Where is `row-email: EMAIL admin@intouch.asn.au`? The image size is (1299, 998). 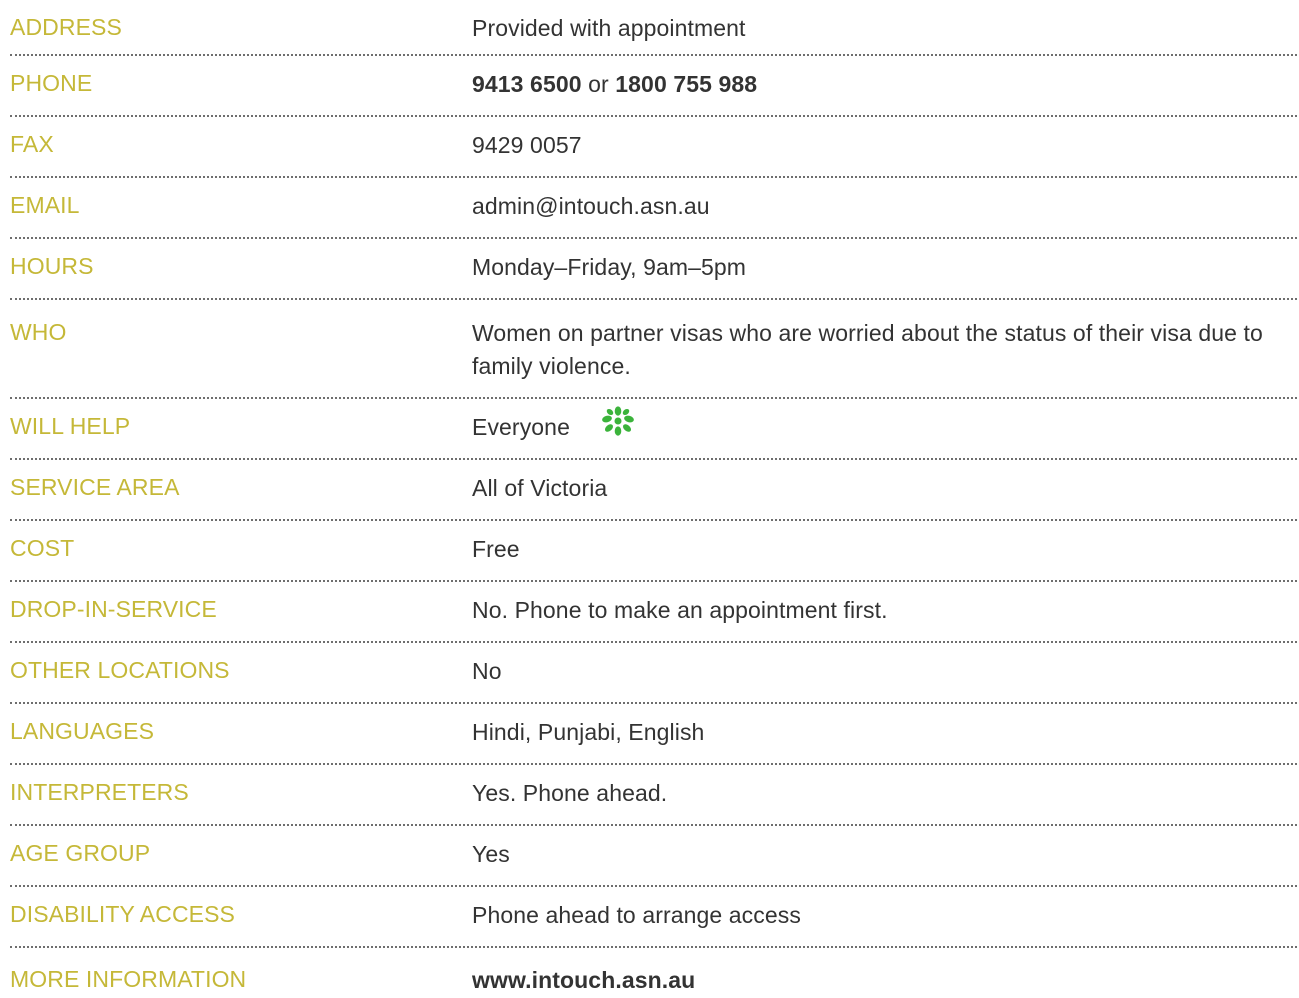
row-email: EMAIL admin@intouch.asn.au is located at coordinates (653, 208).